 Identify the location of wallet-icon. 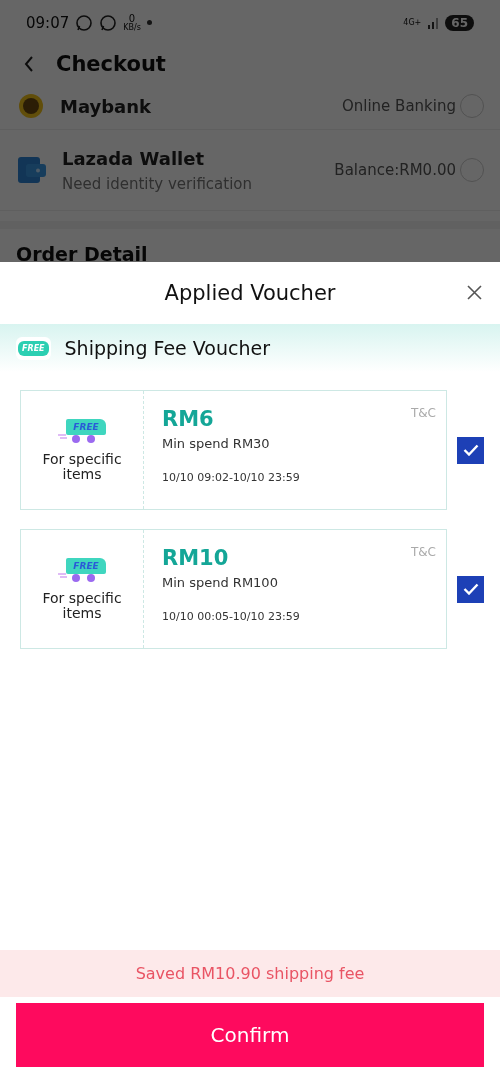
(32, 170).